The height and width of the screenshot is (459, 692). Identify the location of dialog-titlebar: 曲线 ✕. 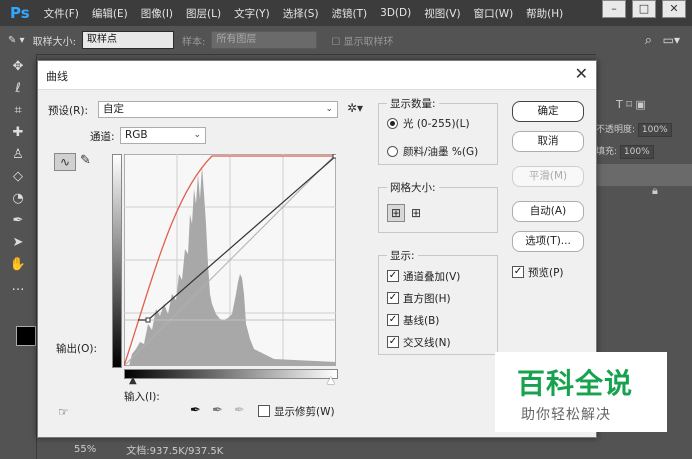
(317, 75).